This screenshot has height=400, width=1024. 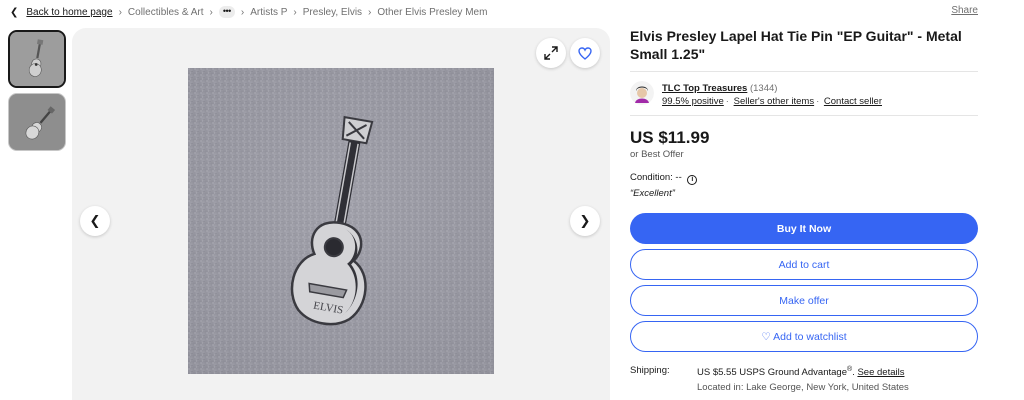 What do you see at coordinates (804, 300) in the screenshot?
I see `make-offer-button: Make offer` at bounding box center [804, 300].